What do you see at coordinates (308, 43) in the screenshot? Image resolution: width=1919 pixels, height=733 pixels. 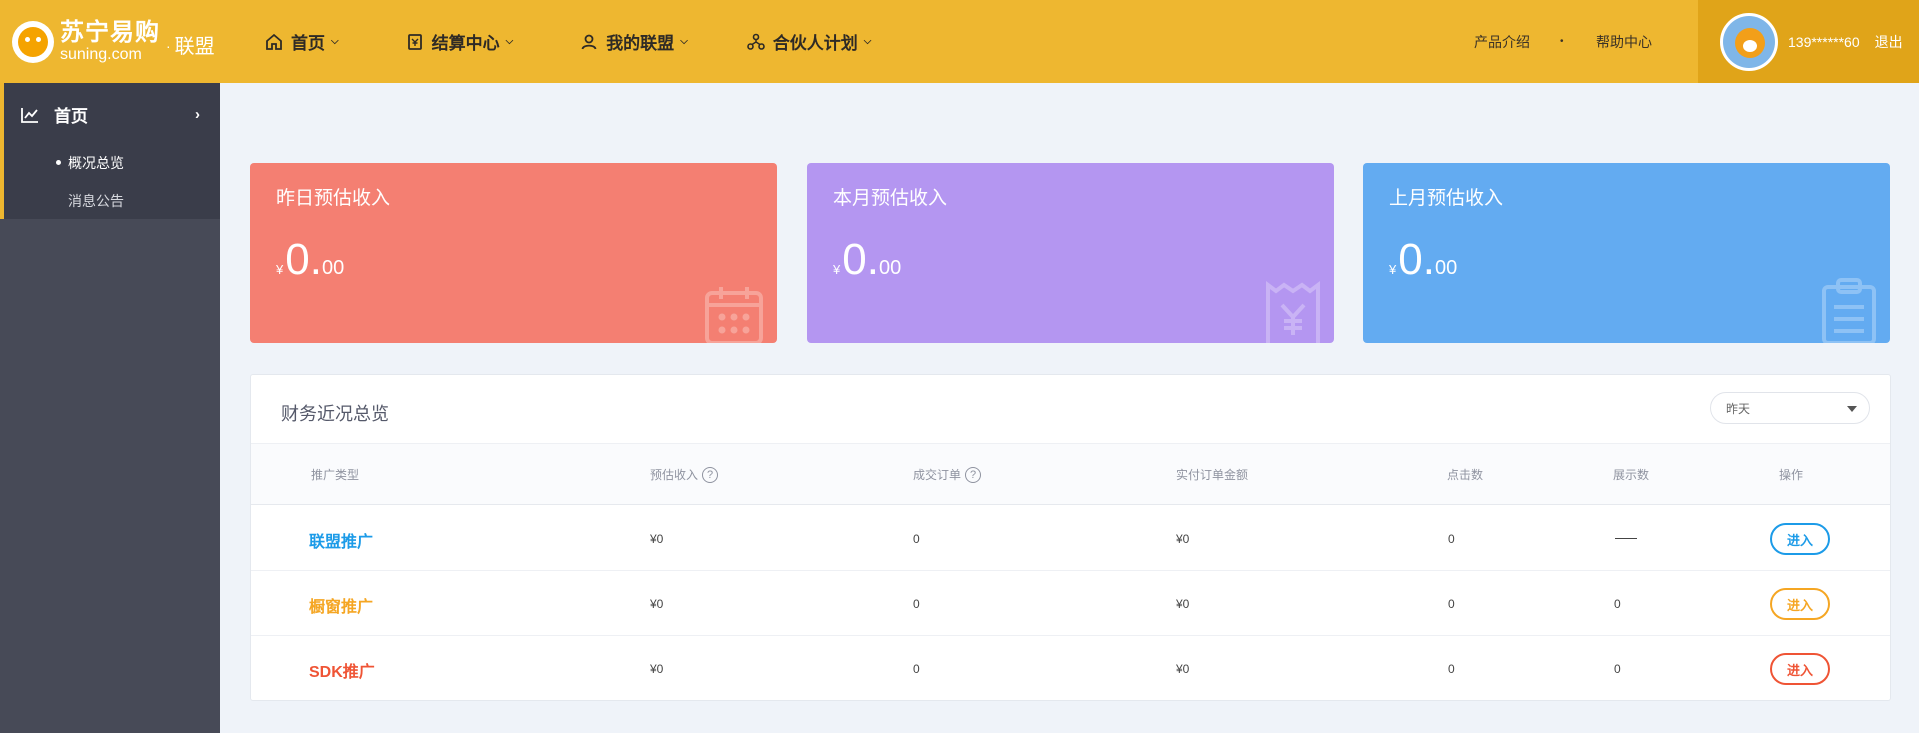 I see `nav-home-label: 首页` at bounding box center [308, 43].